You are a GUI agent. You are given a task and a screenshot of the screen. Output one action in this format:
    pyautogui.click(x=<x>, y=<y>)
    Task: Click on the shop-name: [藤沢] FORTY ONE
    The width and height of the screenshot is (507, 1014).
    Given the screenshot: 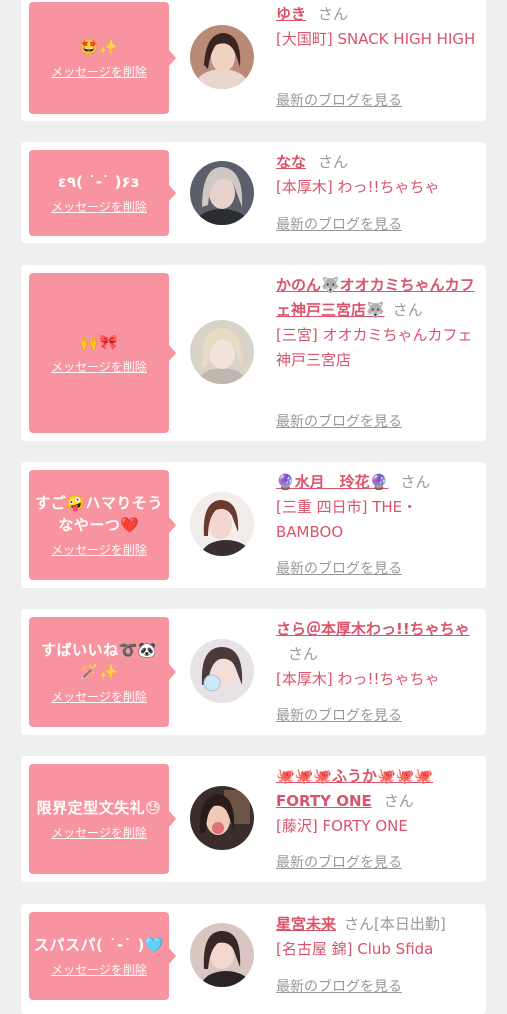 What is the action you would take?
    pyautogui.click(x=342, y=826)
    